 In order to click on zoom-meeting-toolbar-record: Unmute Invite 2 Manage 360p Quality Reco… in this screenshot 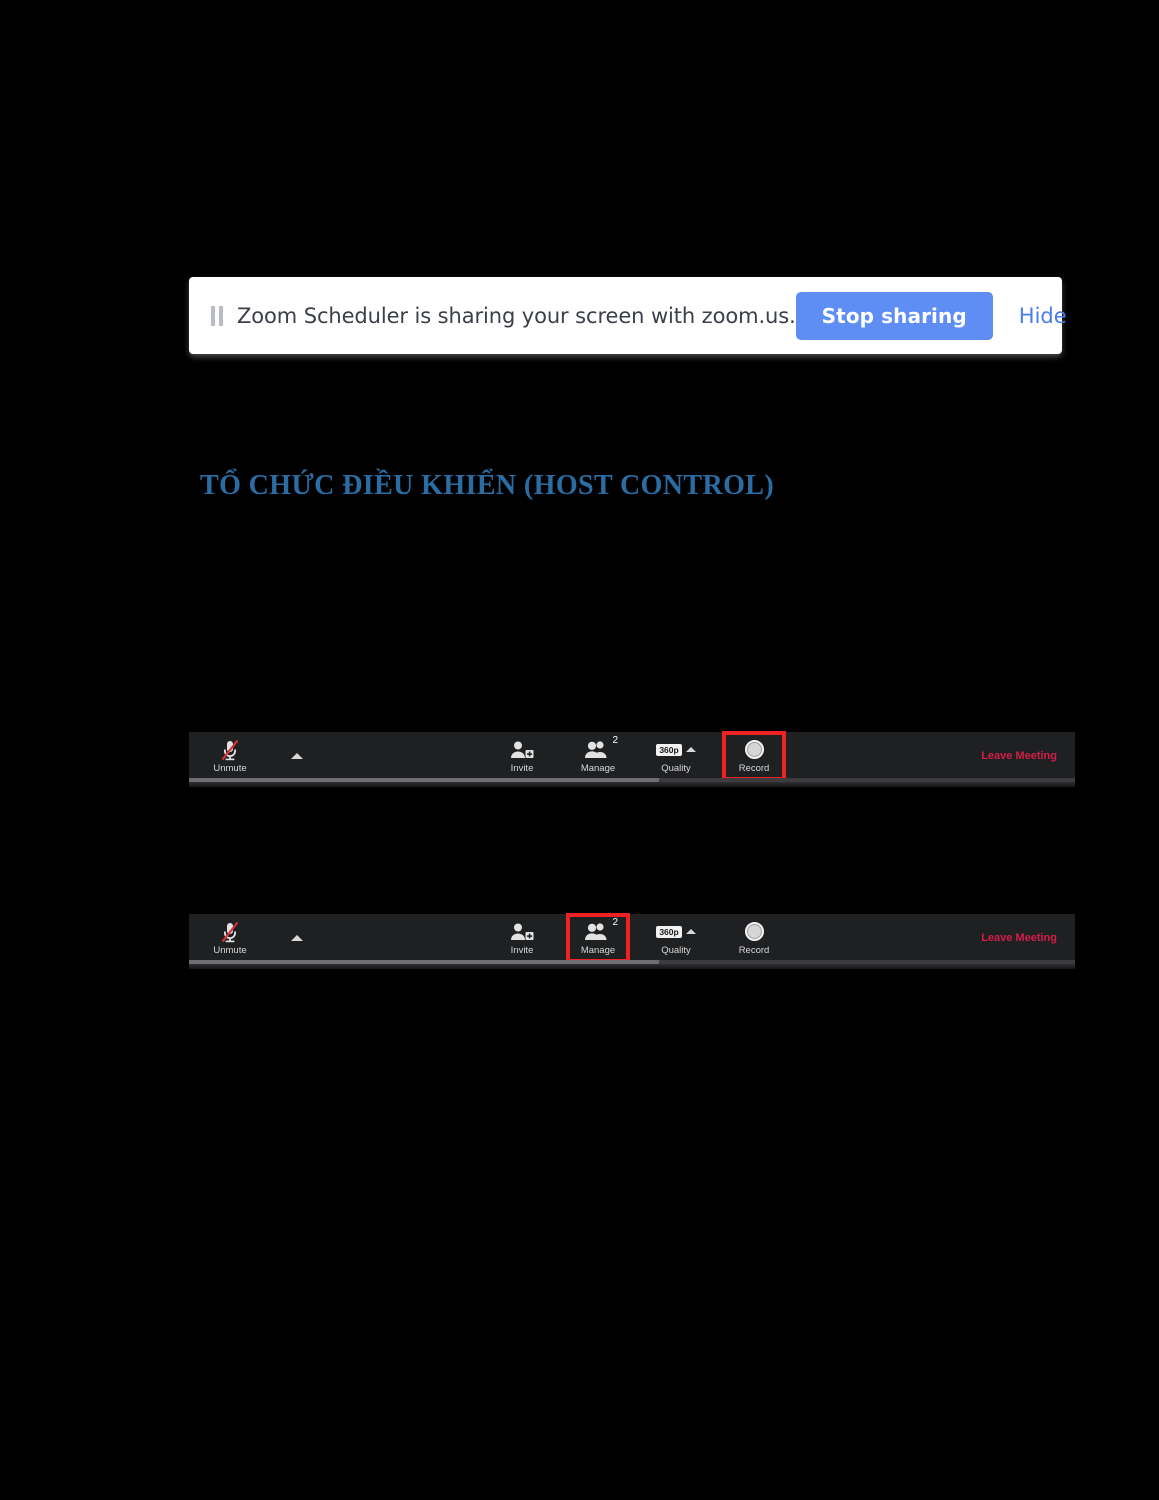, I will do `click(632, 756)`.